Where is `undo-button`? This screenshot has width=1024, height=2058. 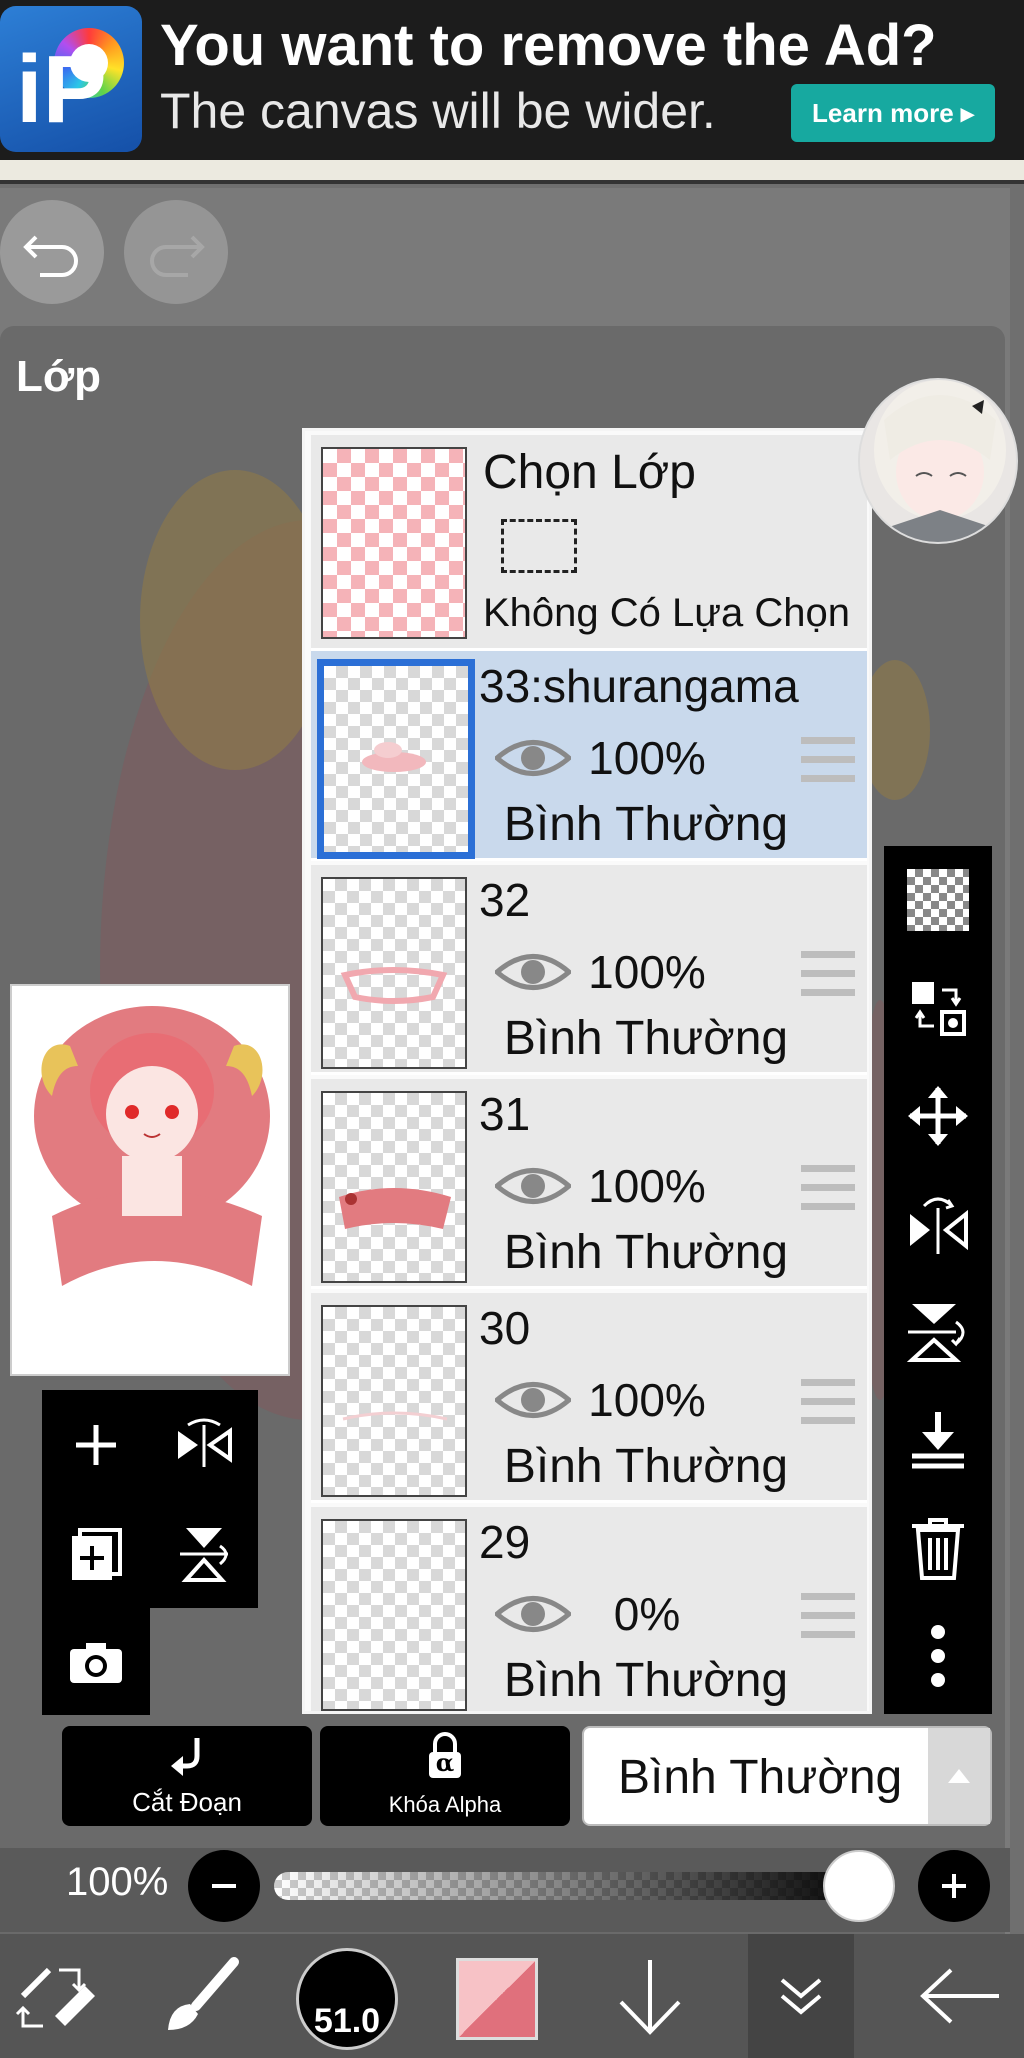
undo-button is located at coordinates (52, 252).